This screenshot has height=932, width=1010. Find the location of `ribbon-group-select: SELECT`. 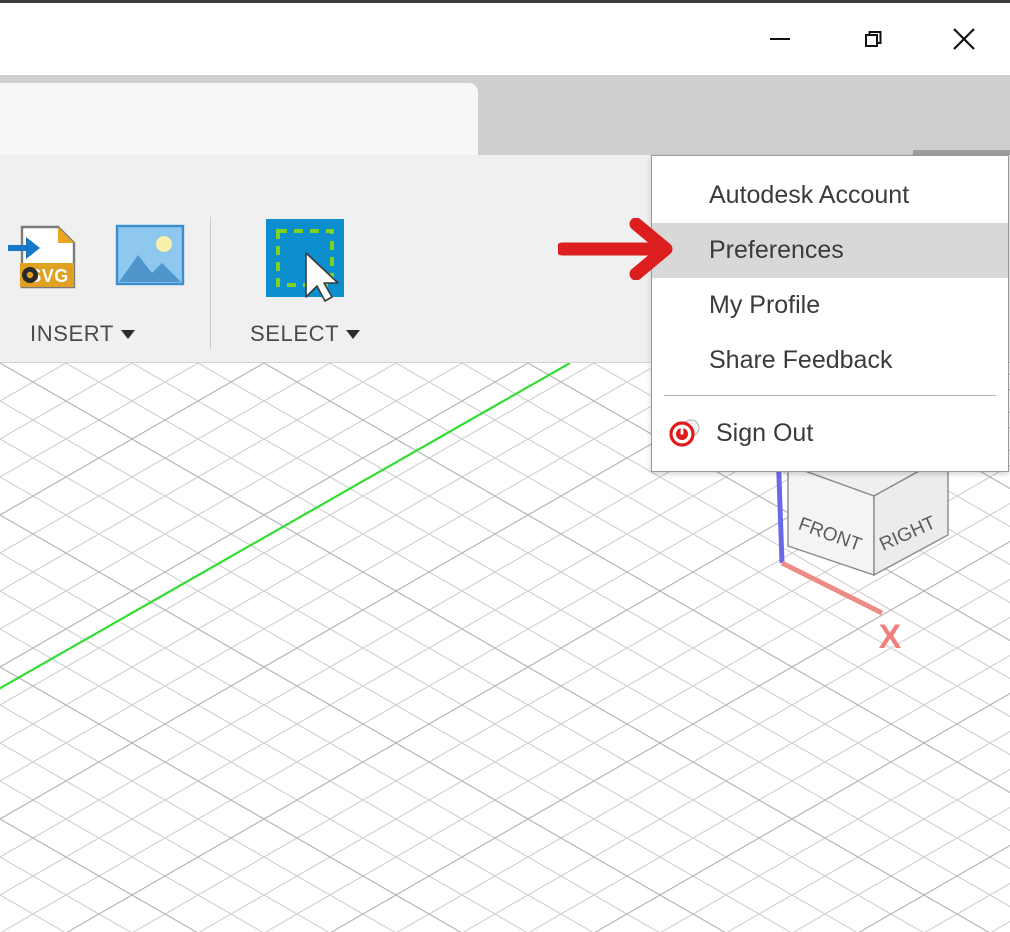

ribbon-group-select: SELECT is located at coordinates (330, 258).